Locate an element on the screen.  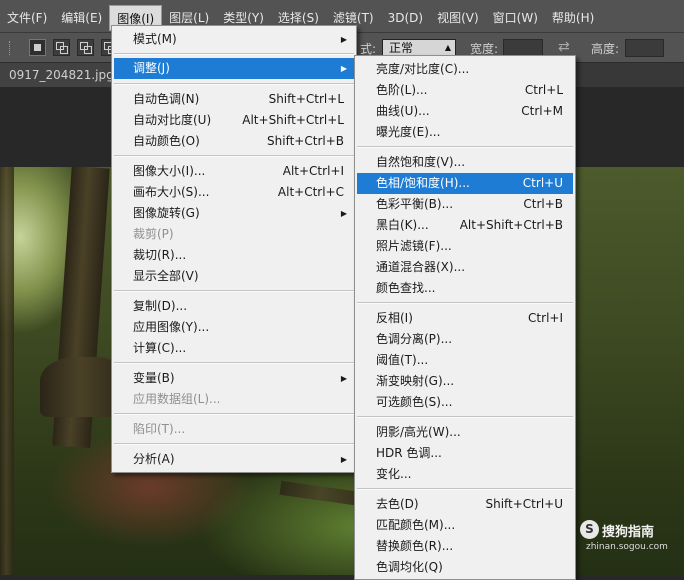
menu-item-levels: 色阶(L)... Ctrl+L is located at coordinates (465, 90).